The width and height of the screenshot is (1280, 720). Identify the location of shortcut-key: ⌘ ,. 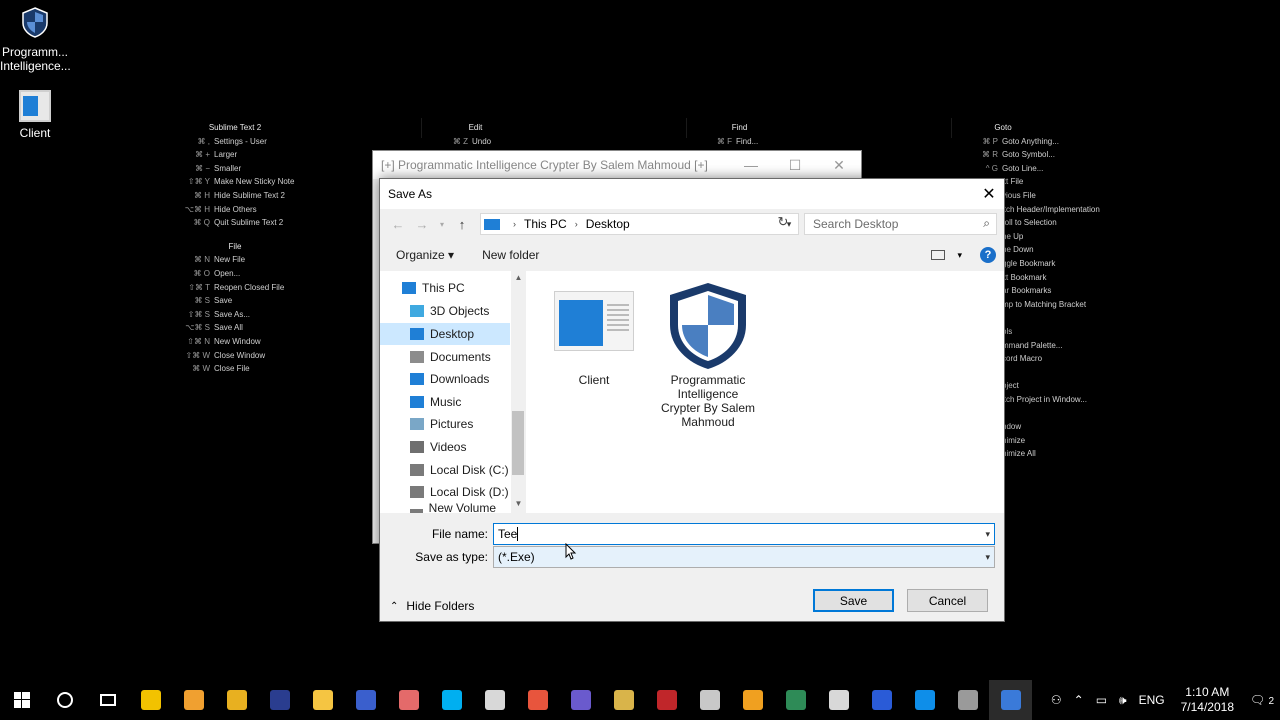
(203, 141).